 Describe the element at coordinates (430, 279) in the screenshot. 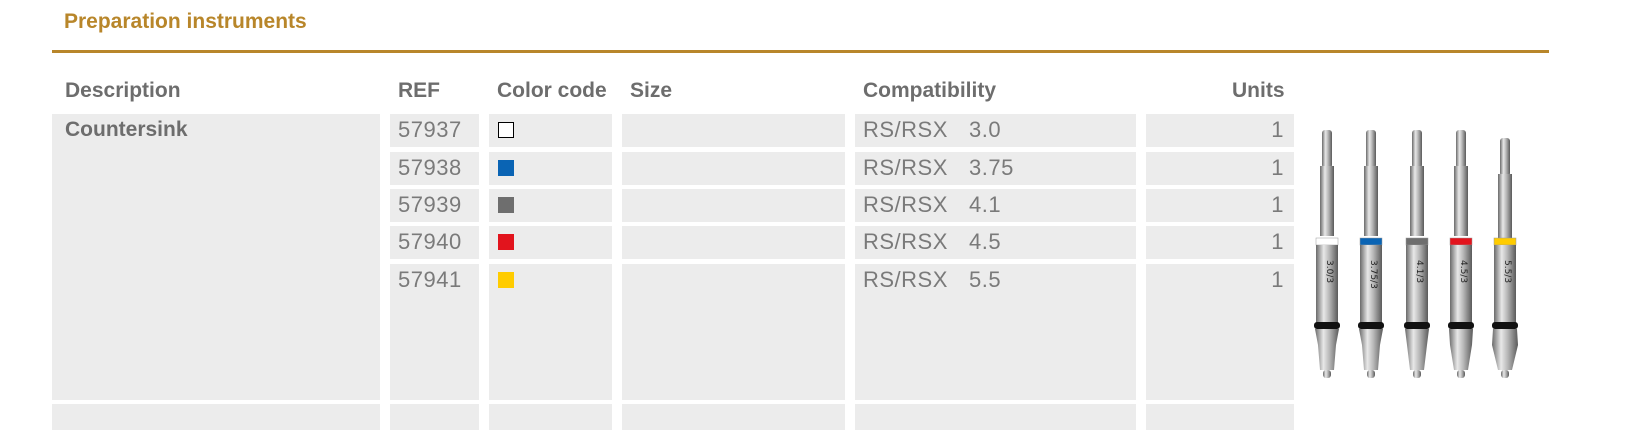

I see `ref-number: 57941` at that location.